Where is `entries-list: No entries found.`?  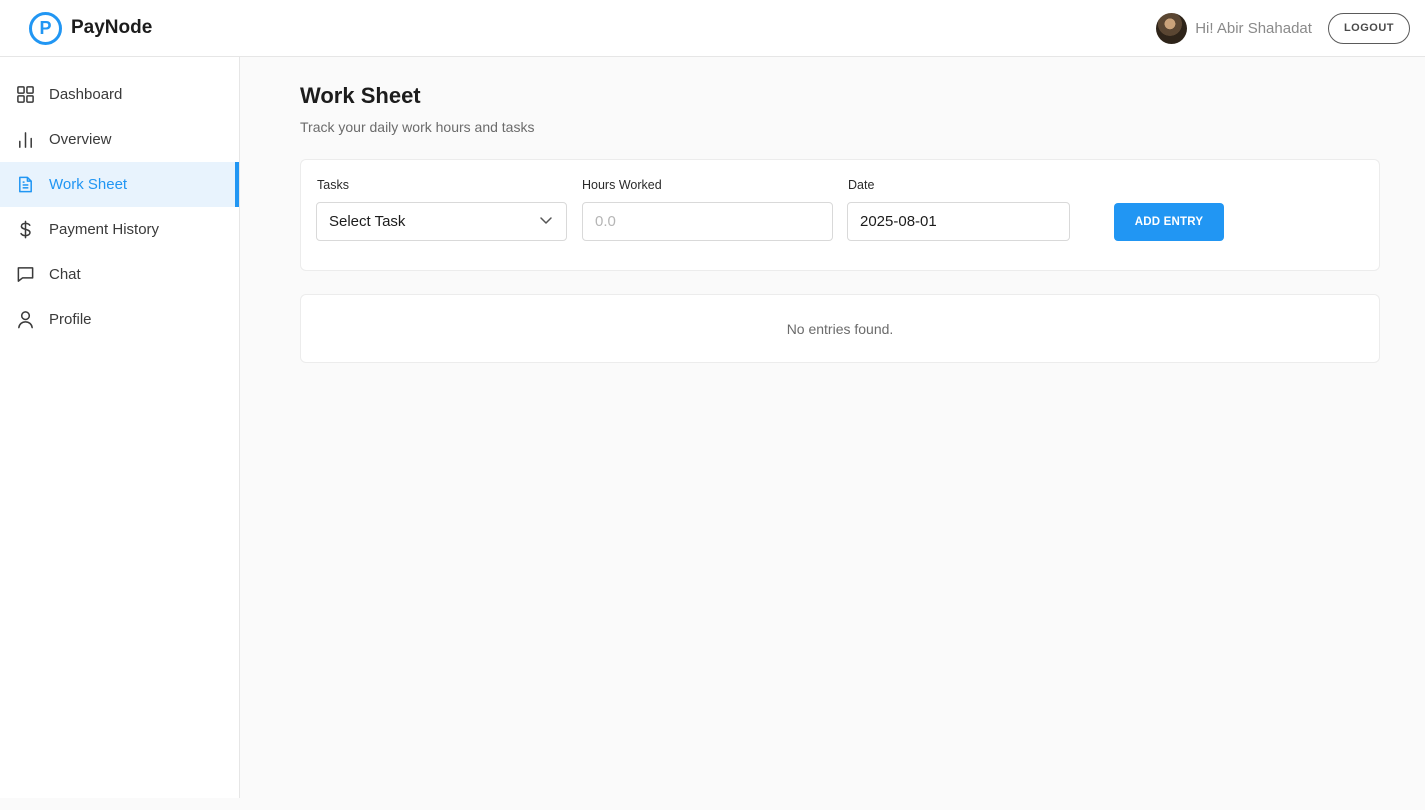 entries-list: No entries found. is located at coordinates (840, 328).